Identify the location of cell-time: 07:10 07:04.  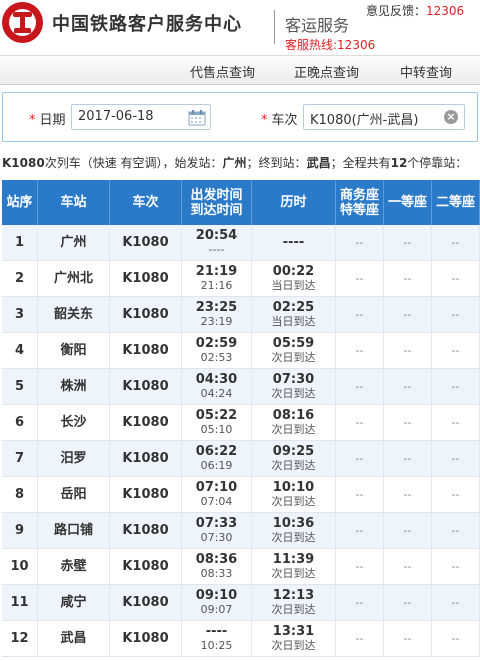
(217, 494).